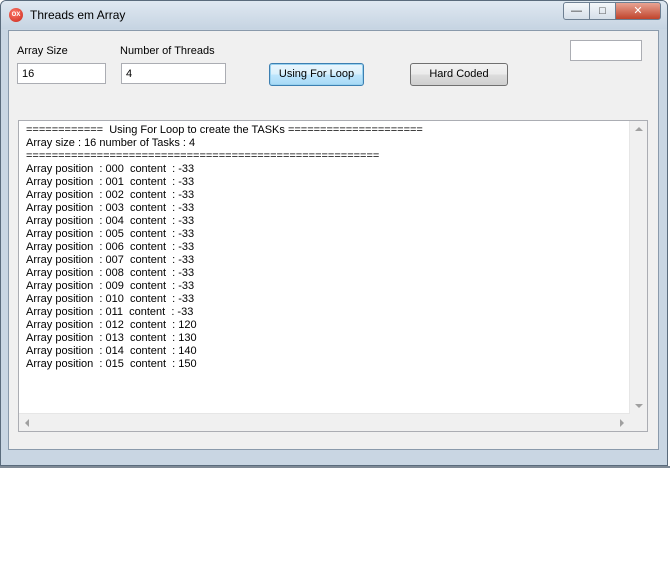  I want to click on horizontal-scrollbar, so click(324, 422).